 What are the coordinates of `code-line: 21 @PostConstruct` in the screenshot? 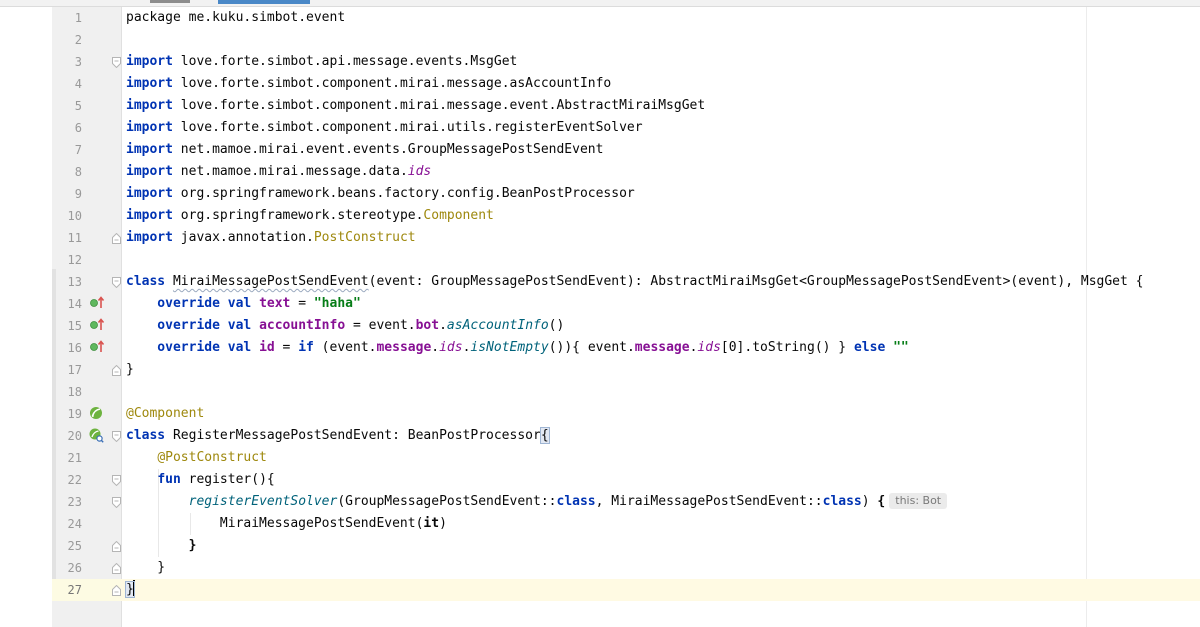 It's located at (600, 458).